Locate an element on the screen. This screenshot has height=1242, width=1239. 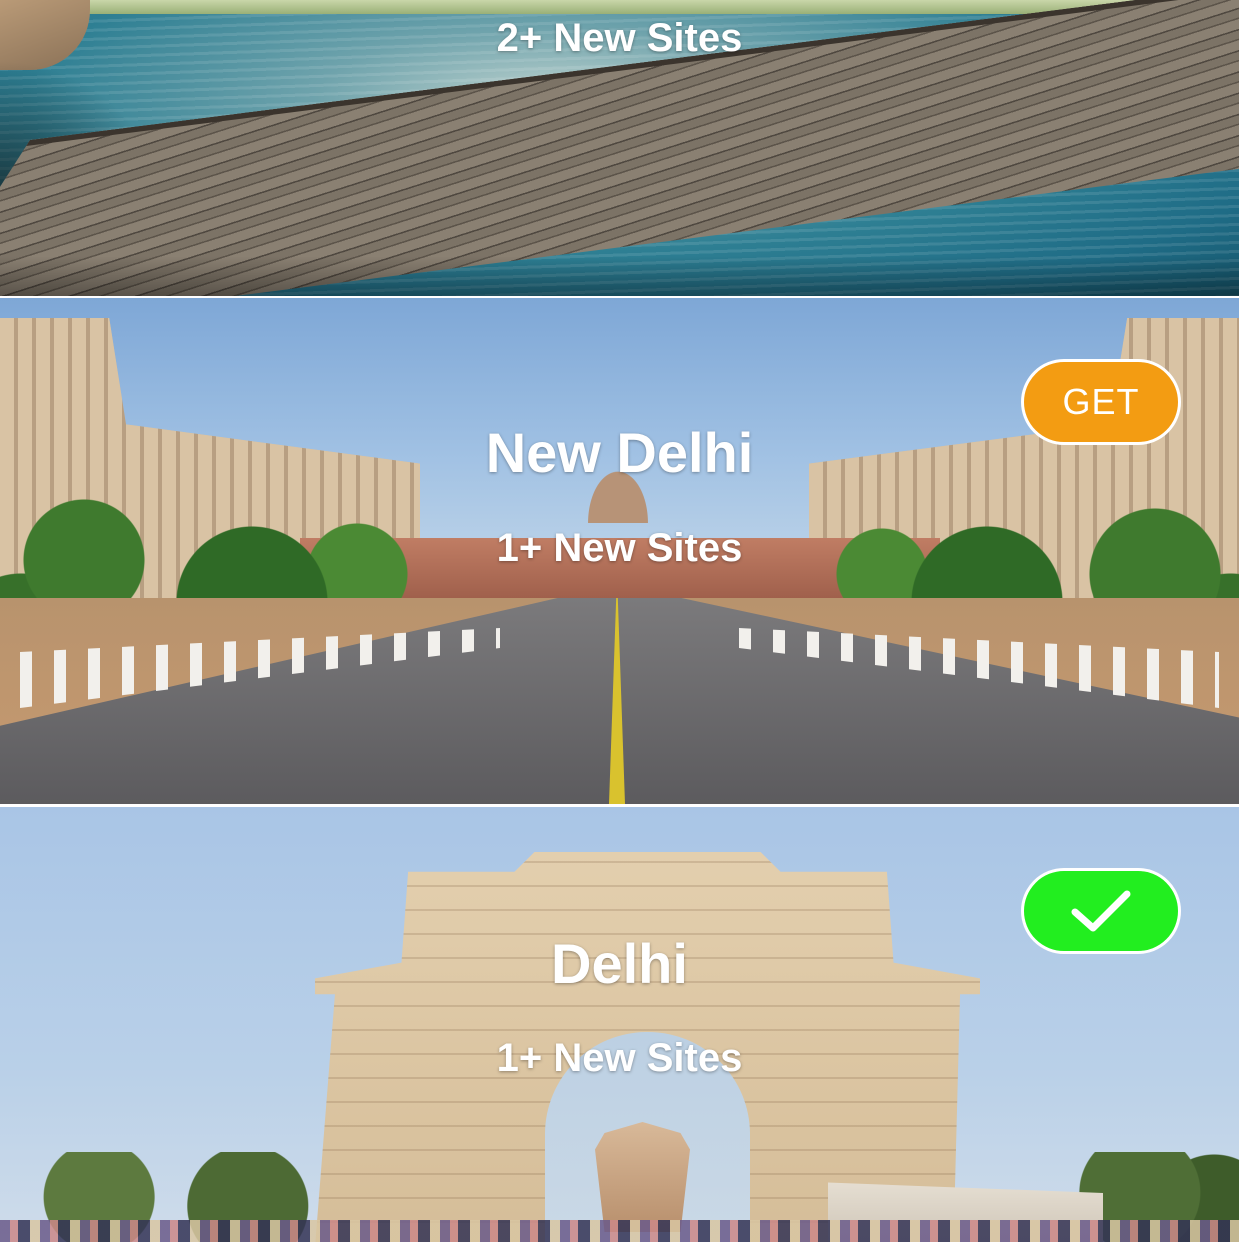
get-button: GET is located at coordinates (1101, 402).